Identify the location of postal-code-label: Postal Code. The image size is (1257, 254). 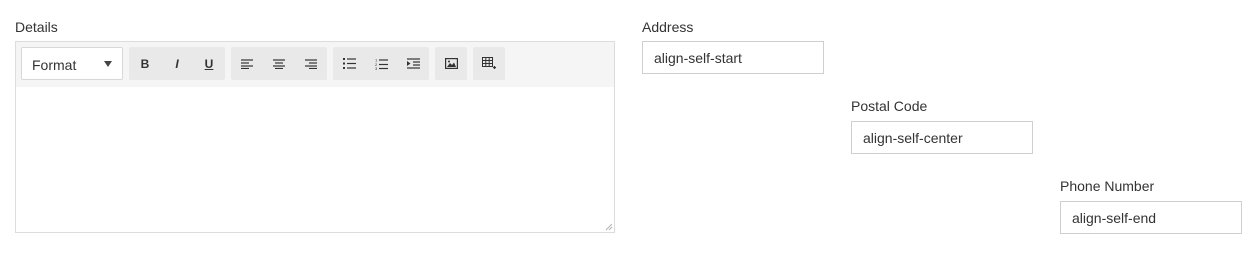
(889, 106).